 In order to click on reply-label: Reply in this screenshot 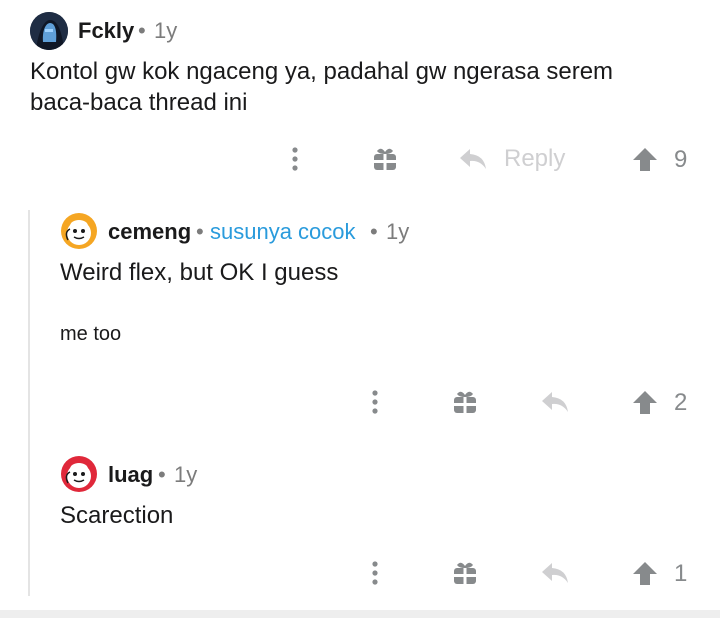, I will do `click(535, 158)`.